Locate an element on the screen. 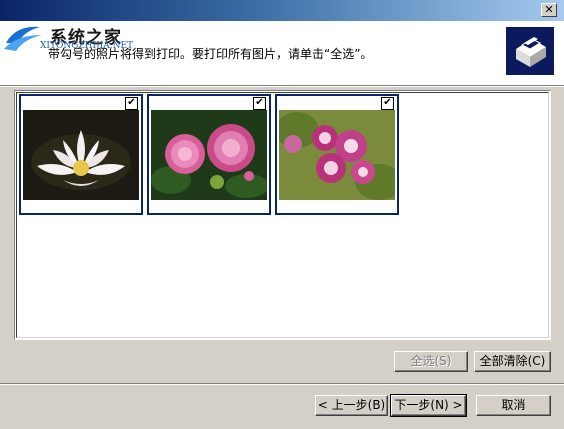 This screenshot has width=564, height=429. checkbox-geranium: ✔ is located at coordinates (387, 103).